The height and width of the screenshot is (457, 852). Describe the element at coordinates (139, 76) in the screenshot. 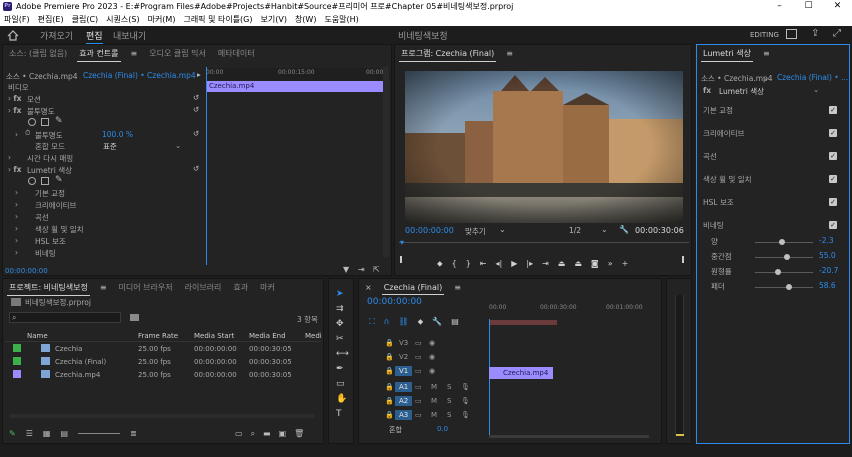

I see `sequence-label: Czechia (Final) • Czechia.mp4` at that location.